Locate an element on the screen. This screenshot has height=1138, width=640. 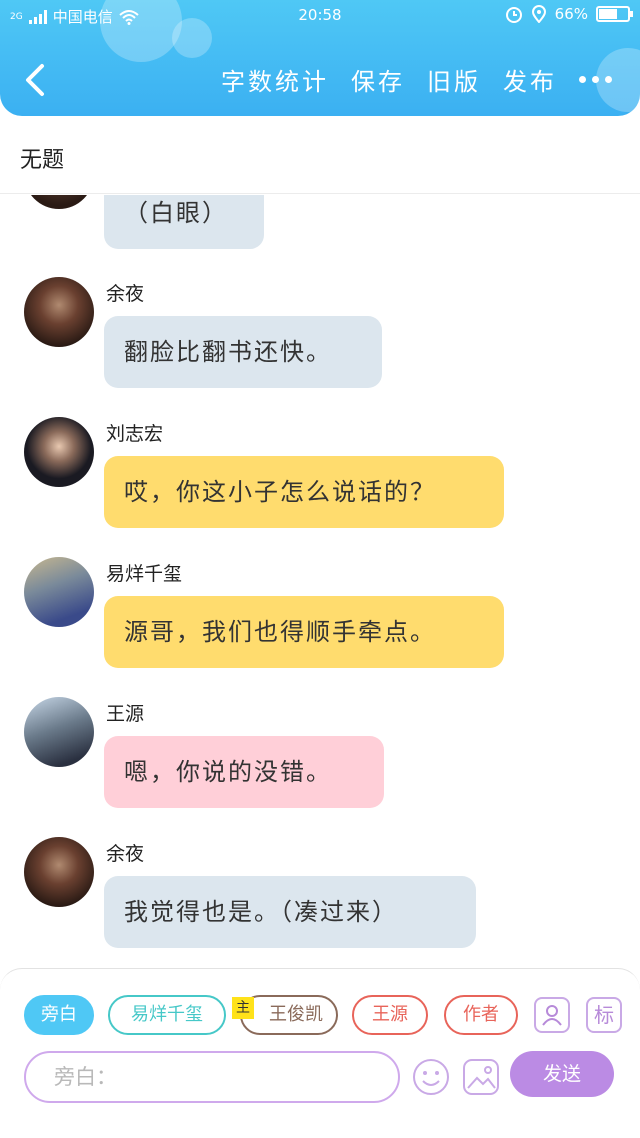
old-version-button: 旧版 is located at coordinates (454, 79).